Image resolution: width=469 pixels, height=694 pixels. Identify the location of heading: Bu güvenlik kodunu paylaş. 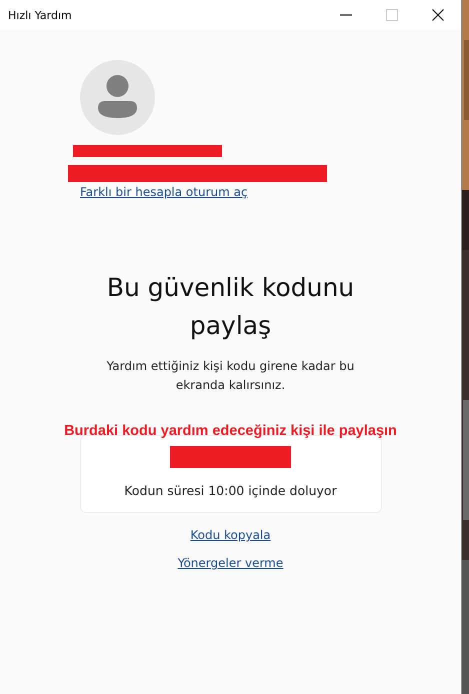
(231, 307).